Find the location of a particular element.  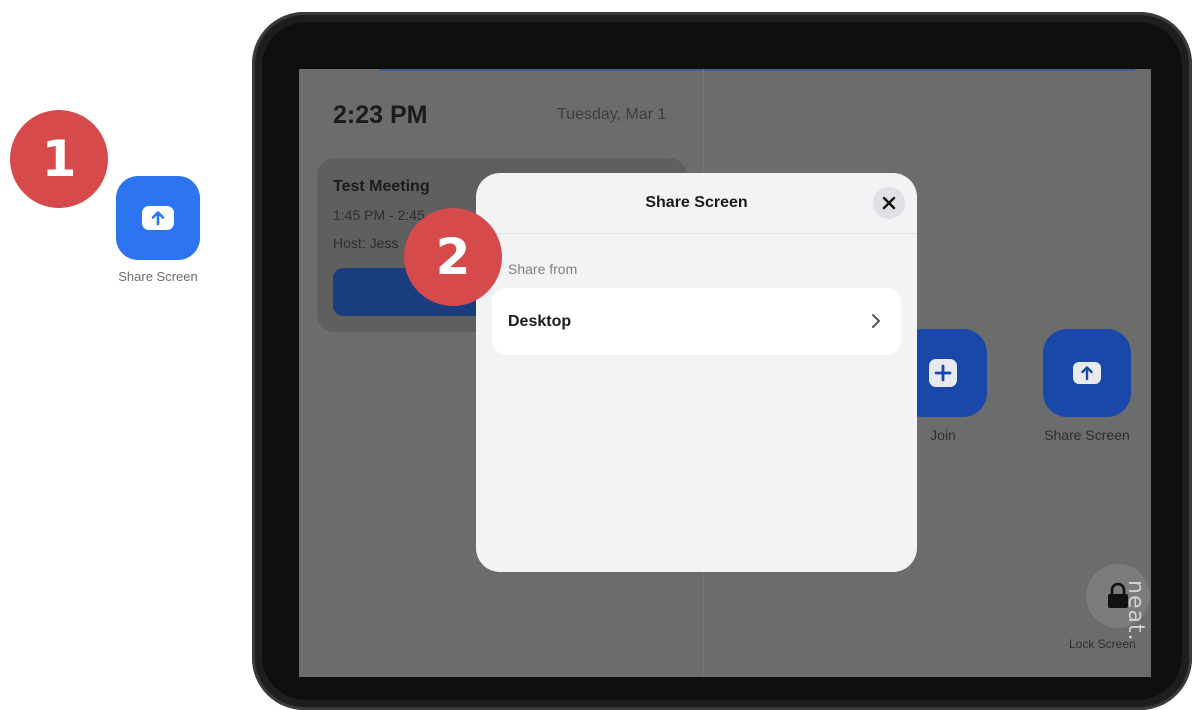

modal-header: Share Screen is located at coordinates (696, 203).